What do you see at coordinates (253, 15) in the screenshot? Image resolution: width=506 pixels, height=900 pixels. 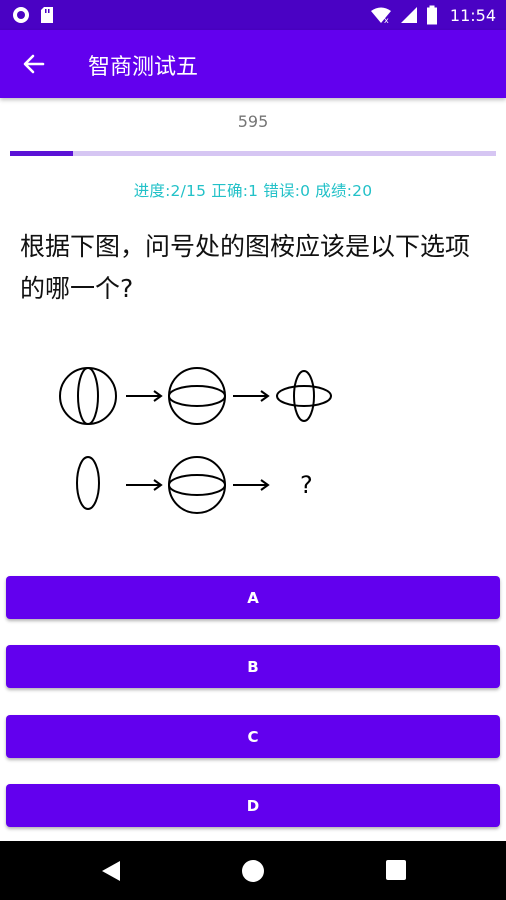 I see `status-bar: x 11:54` at bounding box center [253, 15].